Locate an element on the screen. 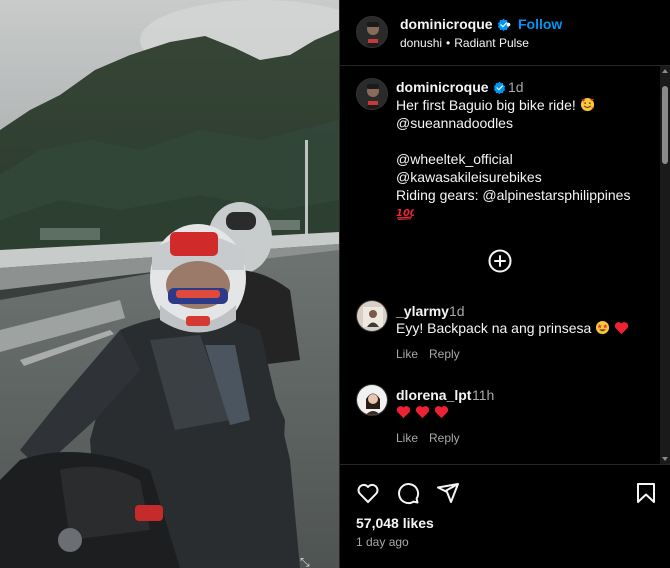 The width and height of the screenshot is (670, 568). bookmark-icon is located at coordinates (646, 493).